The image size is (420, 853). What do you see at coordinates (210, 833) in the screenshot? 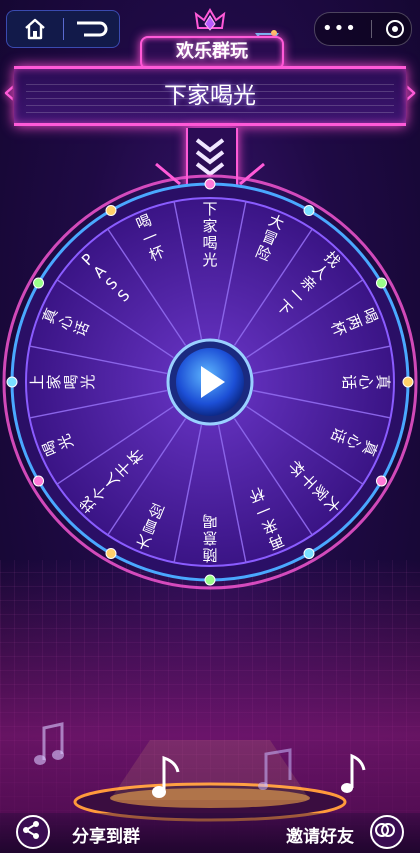
I see `bottom-bar` at bounding box center [210, 833].